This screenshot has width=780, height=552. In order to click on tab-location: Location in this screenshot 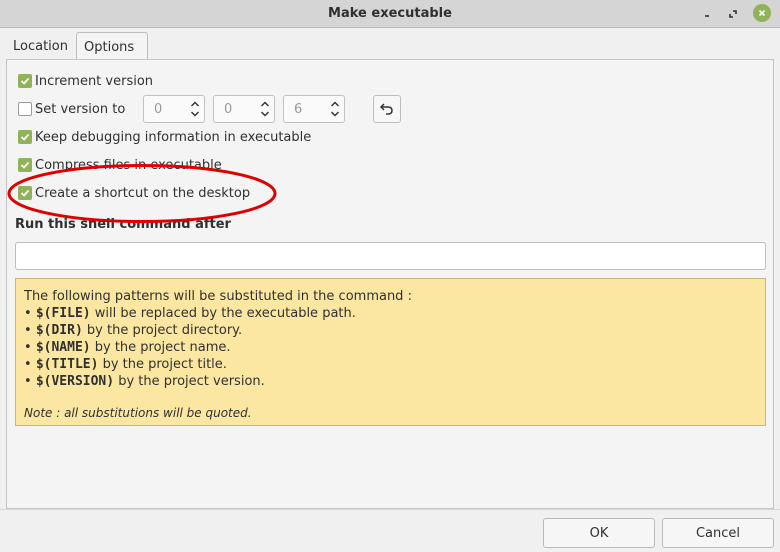, I will do `click(41, 46)`.